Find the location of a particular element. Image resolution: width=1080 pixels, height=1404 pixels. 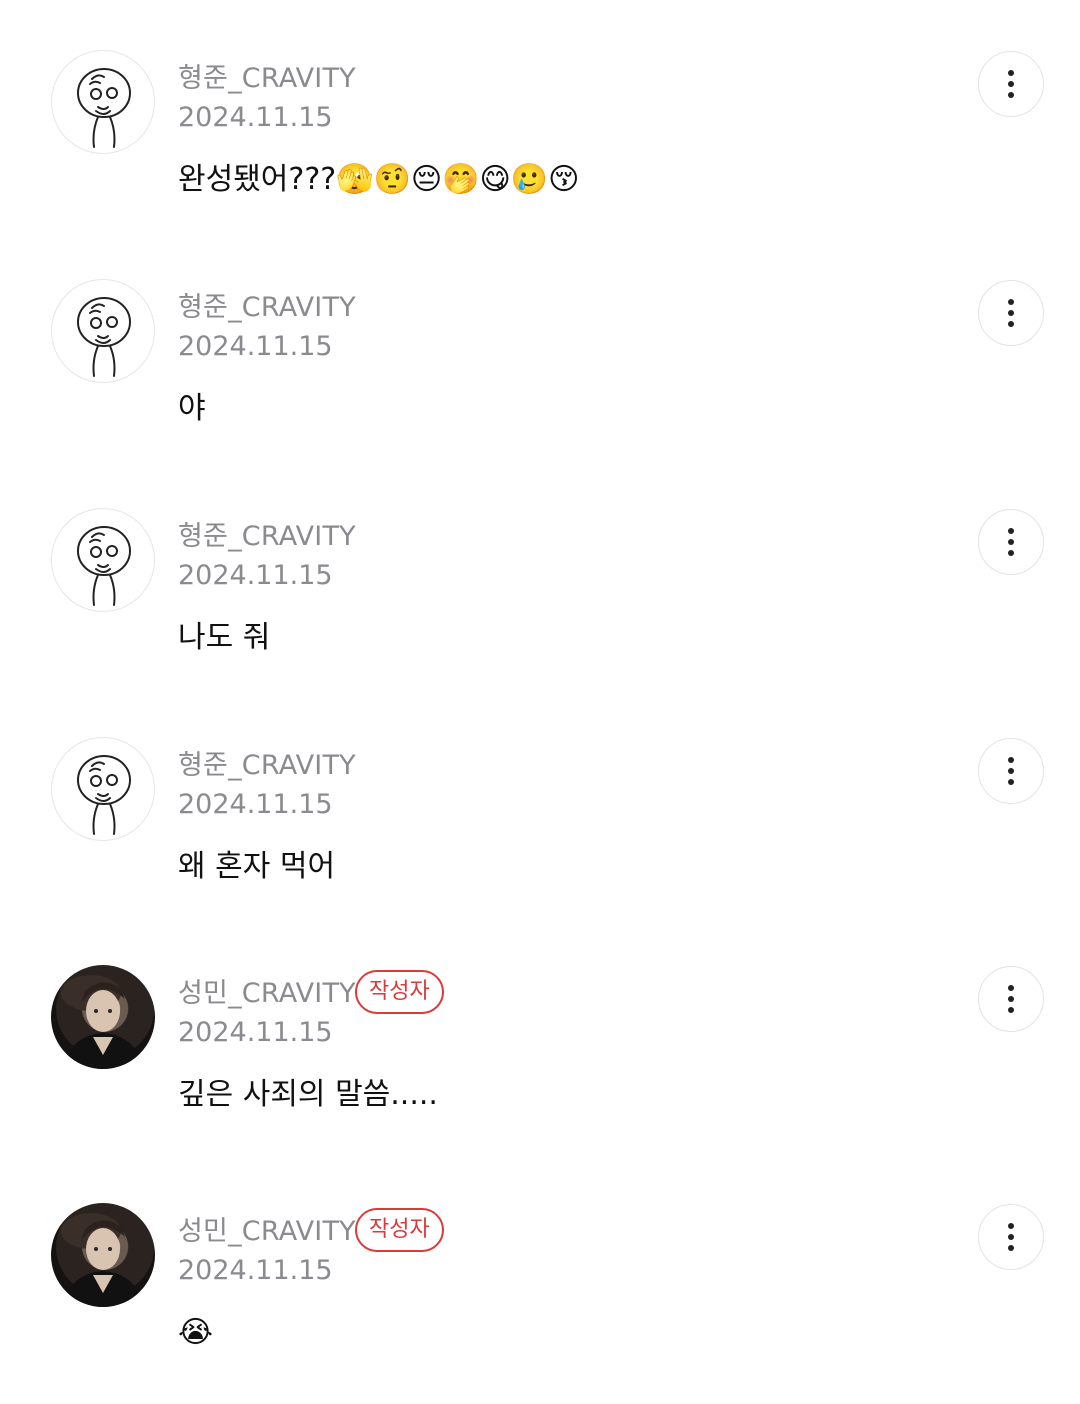

comment-item: 형준_CRAVITY 2024.11.15 나도 줘 is located at coordinates (540, 558).